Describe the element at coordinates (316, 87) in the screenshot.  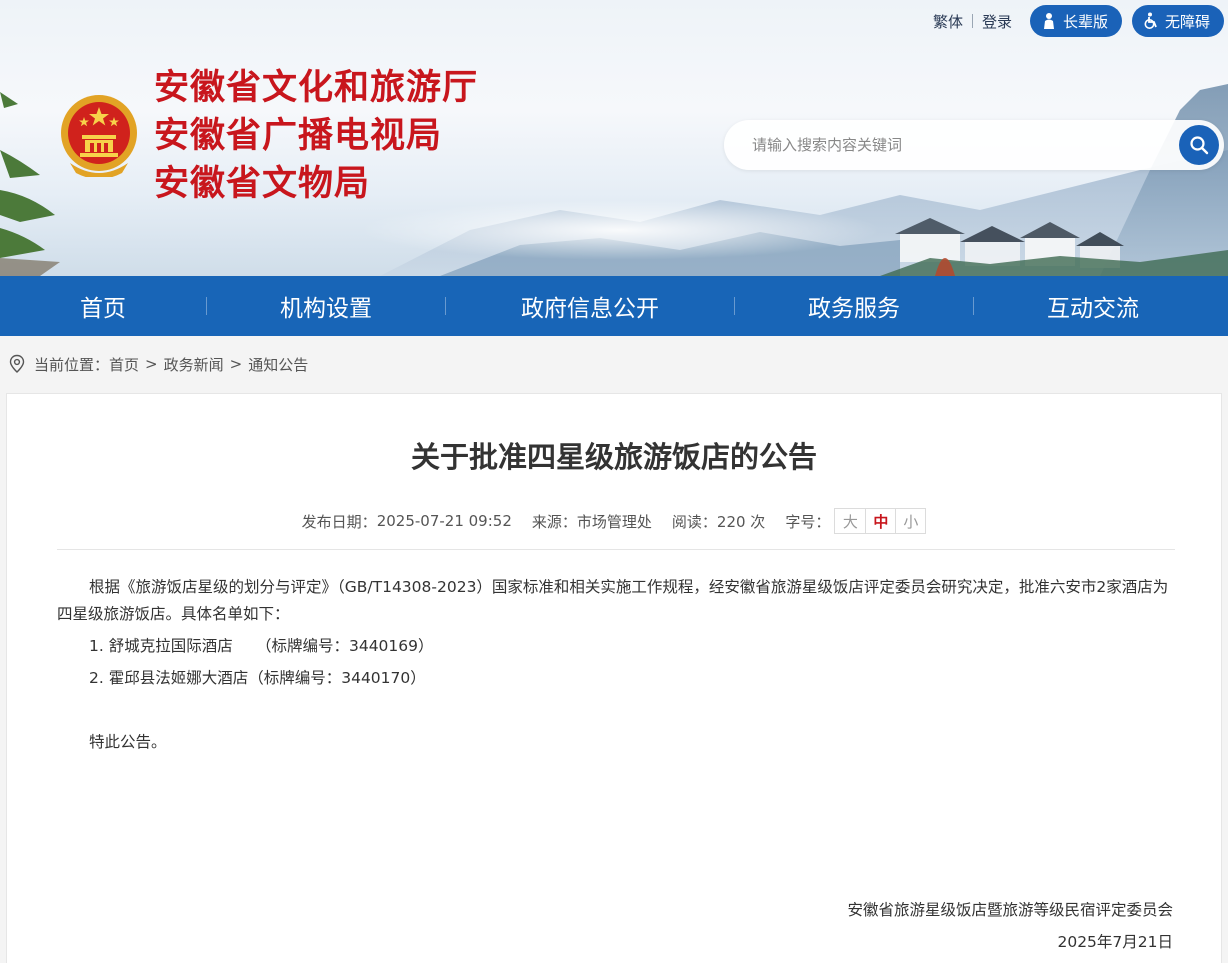
I see `site-name-culture-tourism: 安徽省文化和旅游厅` at that location.